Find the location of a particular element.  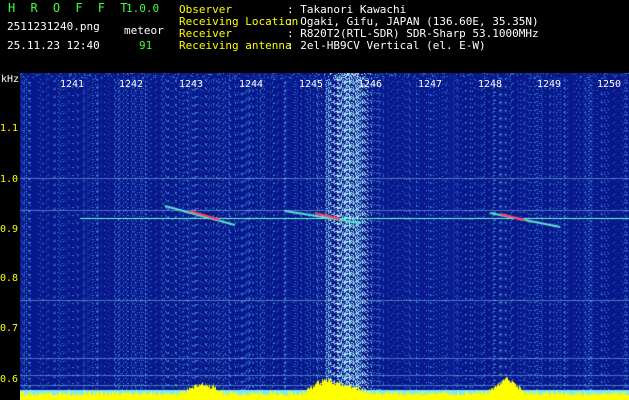

detection-label: meteor is located at coordinates (144, 30).